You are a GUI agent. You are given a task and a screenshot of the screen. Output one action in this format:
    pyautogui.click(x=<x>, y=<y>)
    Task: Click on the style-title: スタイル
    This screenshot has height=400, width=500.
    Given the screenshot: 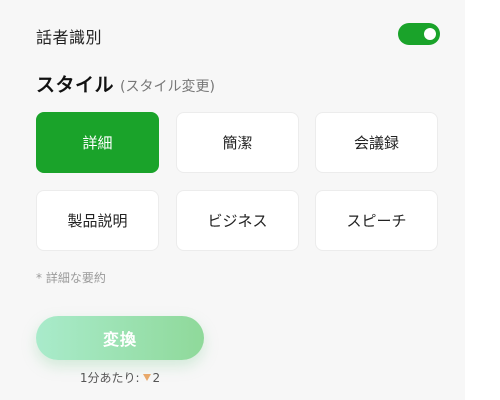 What is the action you would take?
    pyautogui.click(x=75, y=85)
    